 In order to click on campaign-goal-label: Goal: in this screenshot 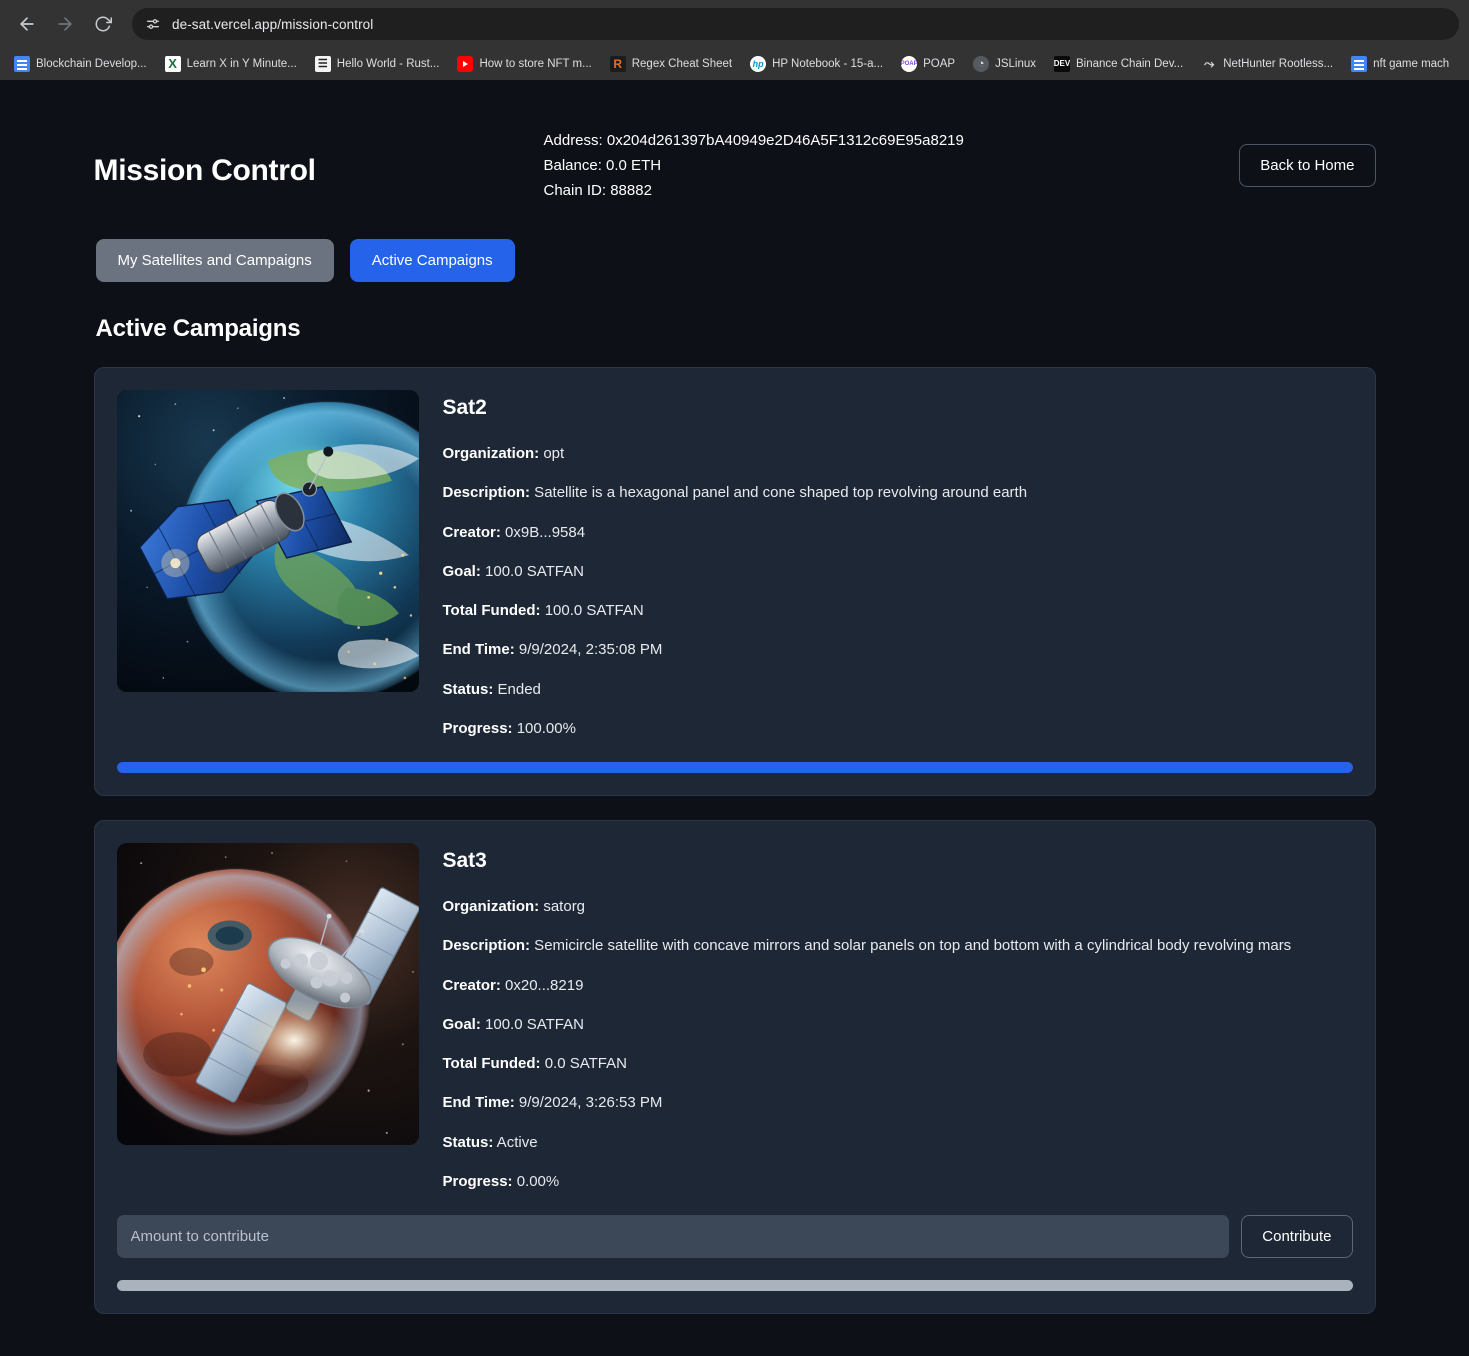, I will do `click(461, 571)`.